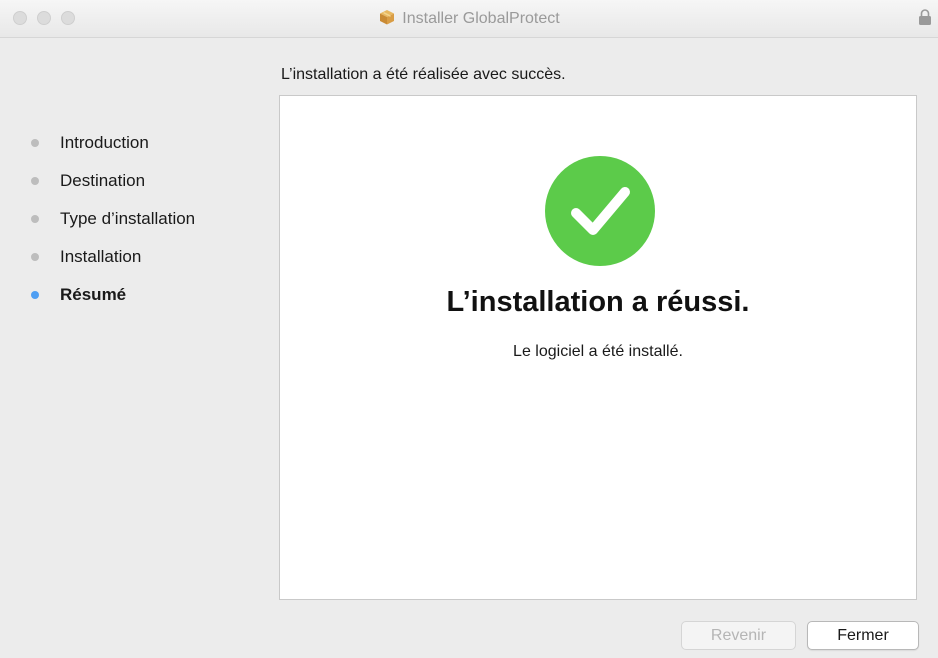 This screenshot has height=658, width=938. I want to click on sidebar-item-label: Installation, so click(101, 256).